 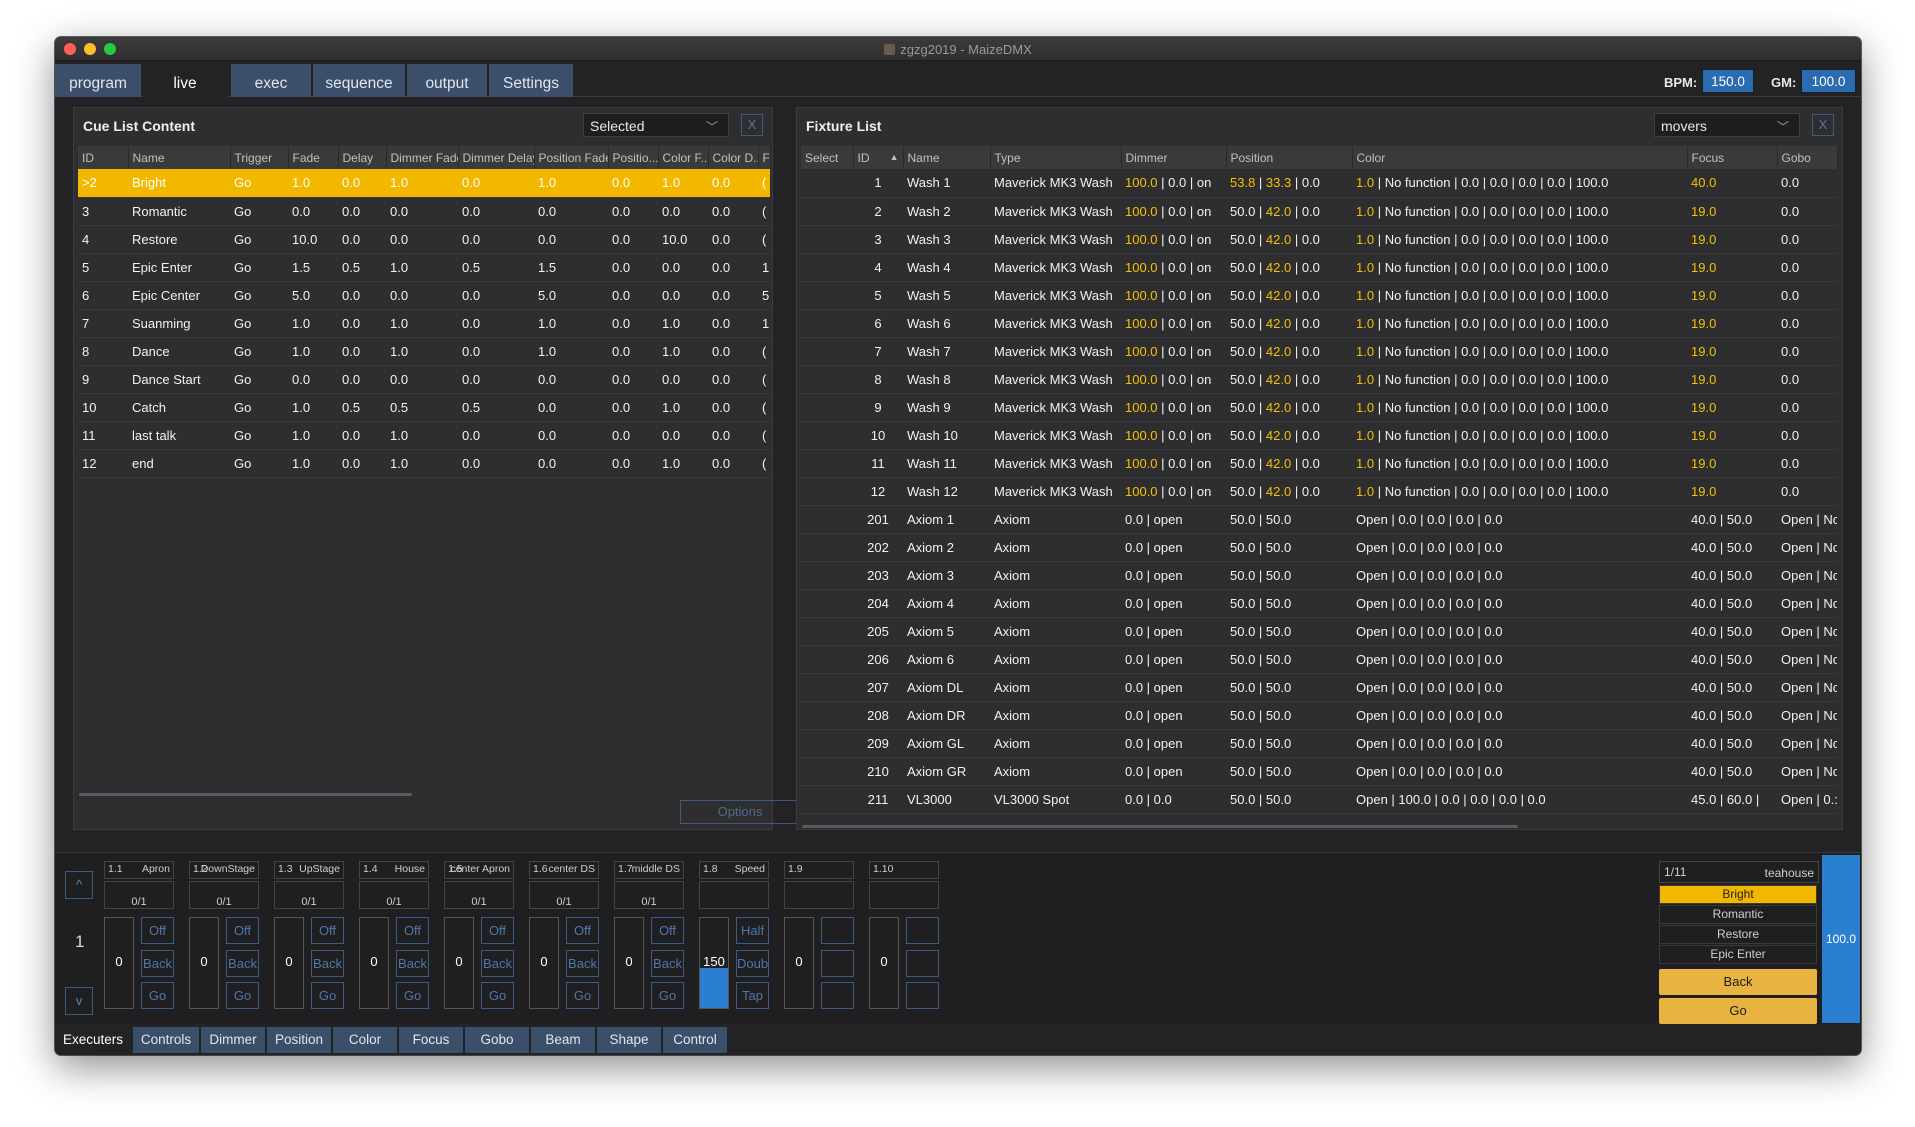 I want to click on column-header: Gobo, so click(x=1807, y=157).